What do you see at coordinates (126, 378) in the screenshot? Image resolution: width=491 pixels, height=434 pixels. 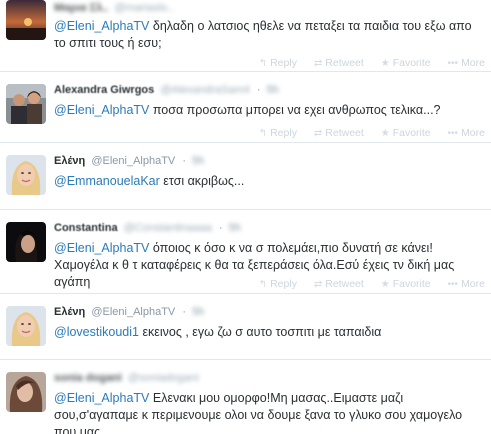 I see `tweet-header: sonia doganì @soniadoganì` at bounding box center [126, 378].